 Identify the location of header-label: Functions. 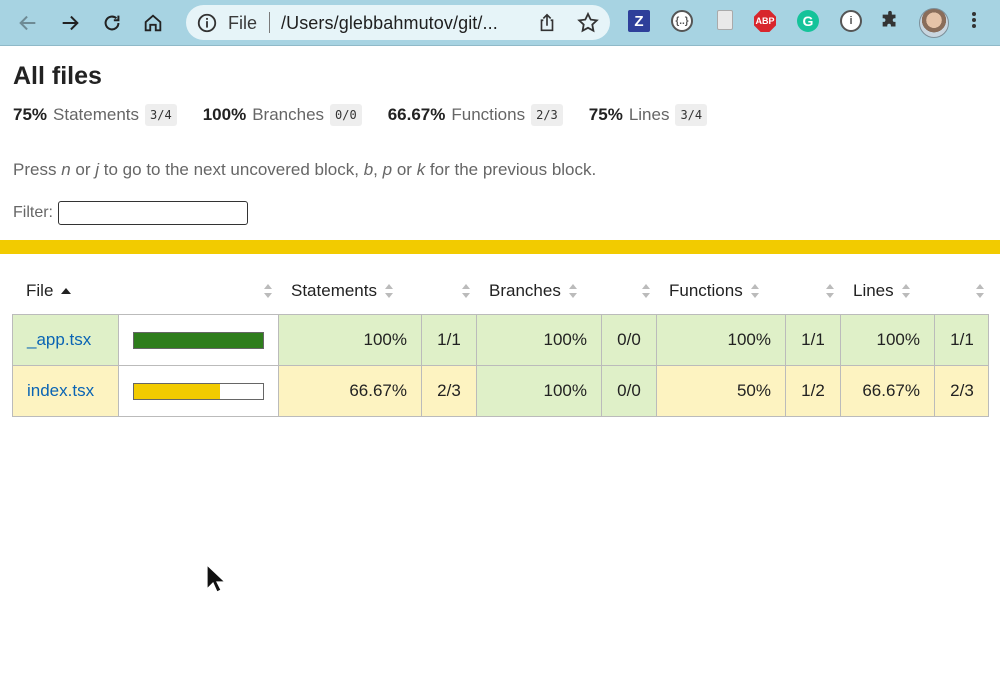
(706, 290).